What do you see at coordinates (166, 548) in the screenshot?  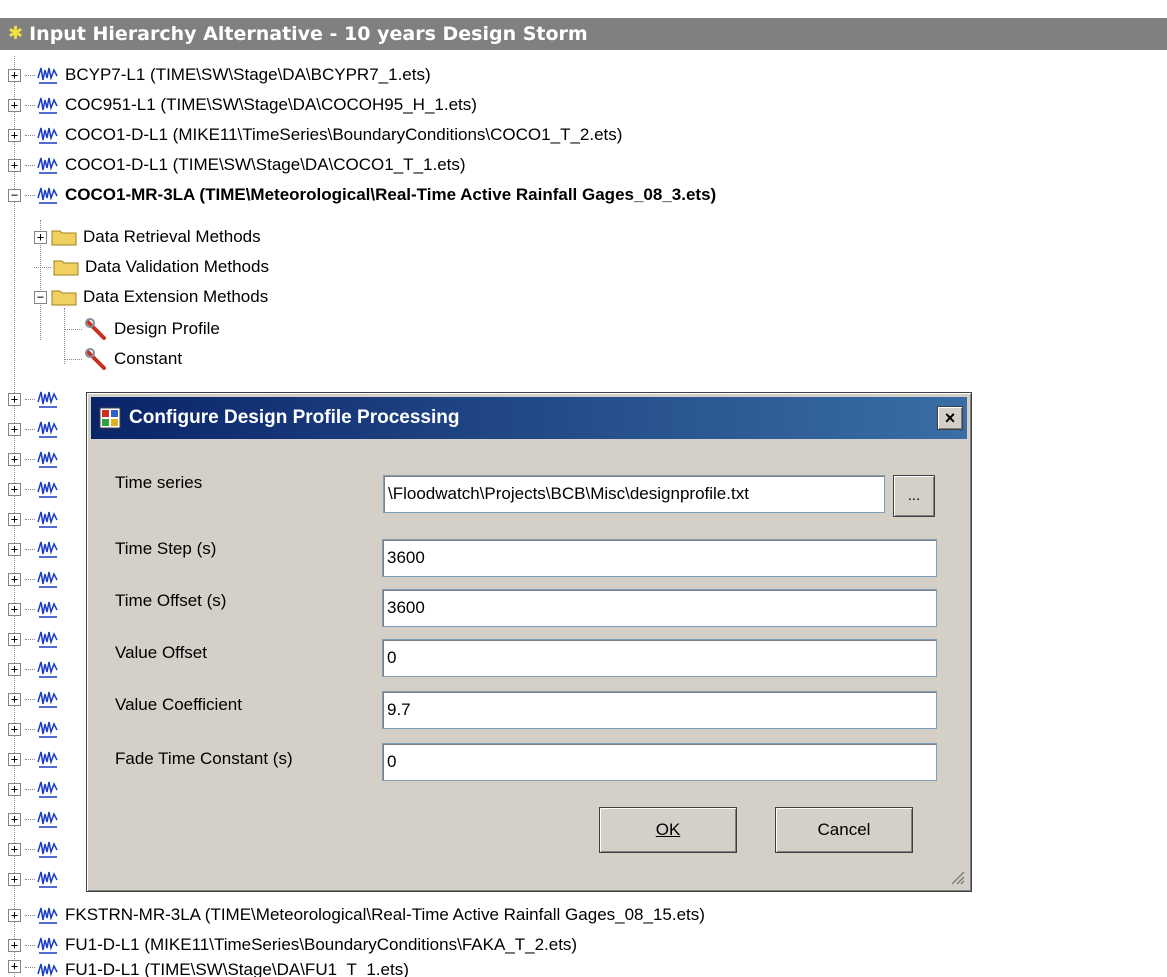 I see `time-step-label: Time Step (s)` at bounding box center [166, 548].